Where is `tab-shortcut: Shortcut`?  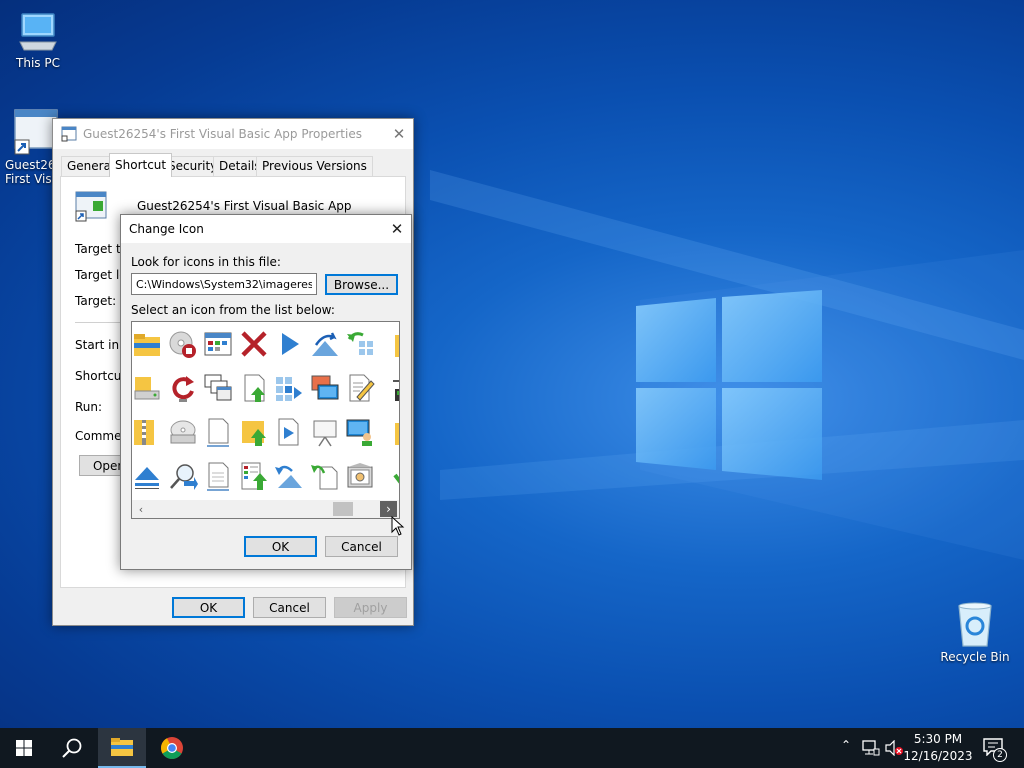
tab-shortcut: Shortcut is located at coordinates (141, 165).